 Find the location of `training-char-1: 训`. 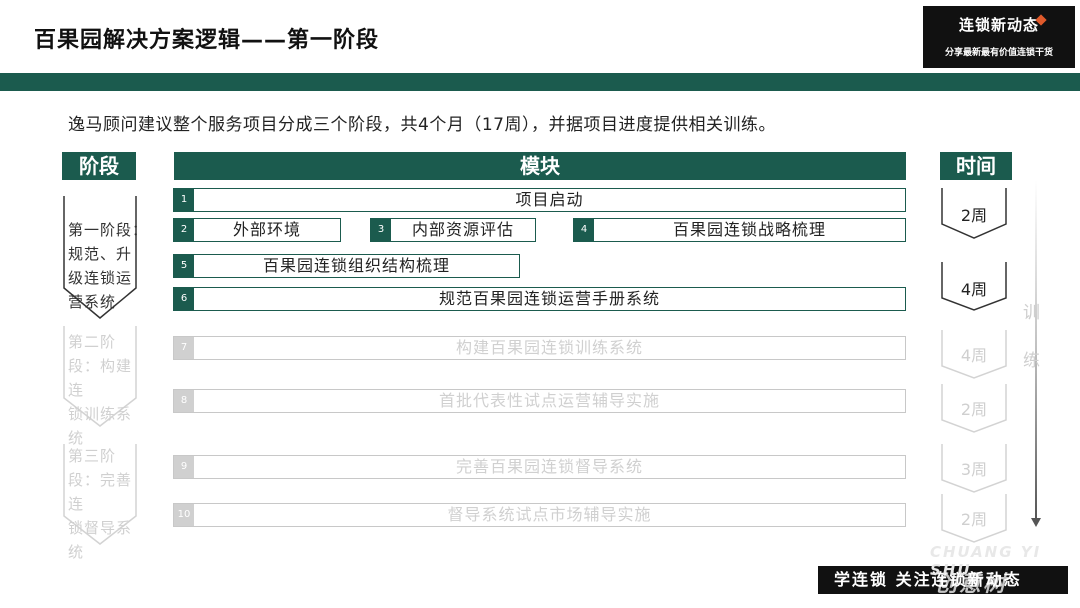

training-char-1: 训 is located at coordinates (1031, 313).